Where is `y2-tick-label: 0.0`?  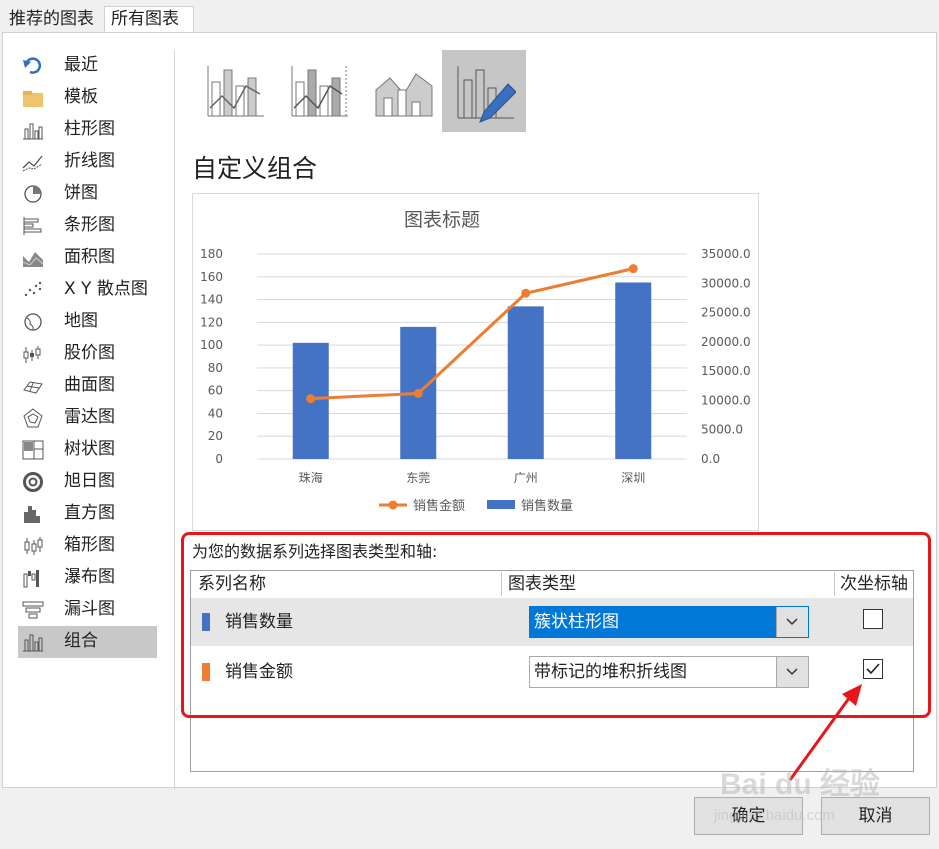 y2-tick-label: 0.0 is located at coordinates (710, 459).